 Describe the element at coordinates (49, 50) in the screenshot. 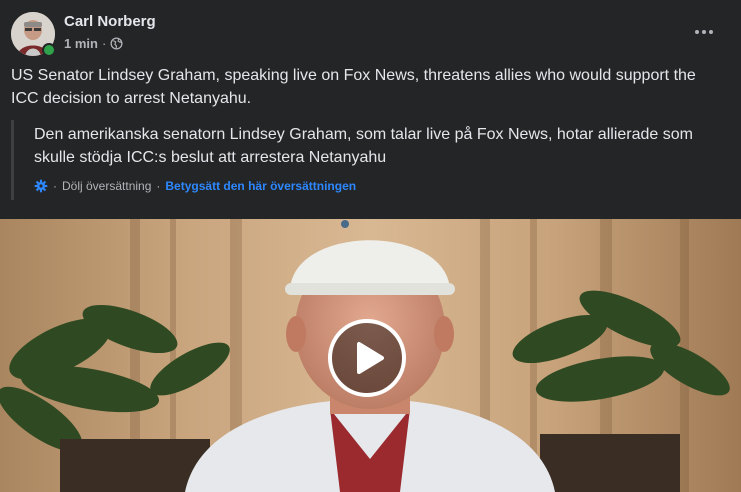

I see `online-status-dot` at that location.